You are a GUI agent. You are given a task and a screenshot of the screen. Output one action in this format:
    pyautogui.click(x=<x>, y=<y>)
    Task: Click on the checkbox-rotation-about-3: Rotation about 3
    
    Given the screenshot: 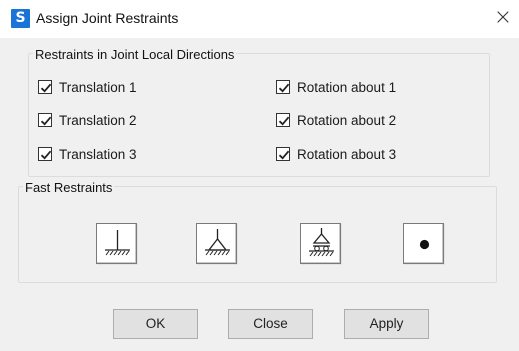 What is the action you would take?
    pyautogui.click(x=336, y=154)
    